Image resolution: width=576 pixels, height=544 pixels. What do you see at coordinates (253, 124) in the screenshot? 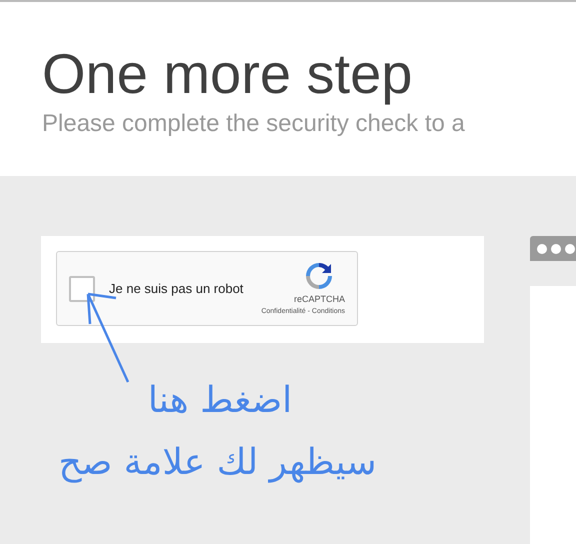
I see `page-subtitle: Please complete the security check to a` at bounding box center [253, 124].